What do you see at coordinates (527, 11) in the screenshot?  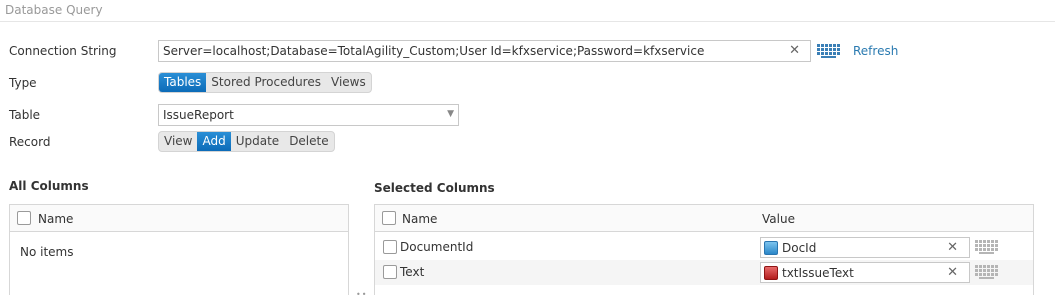 I see `panel-header: Database Query` at bounding box center [527, 11].